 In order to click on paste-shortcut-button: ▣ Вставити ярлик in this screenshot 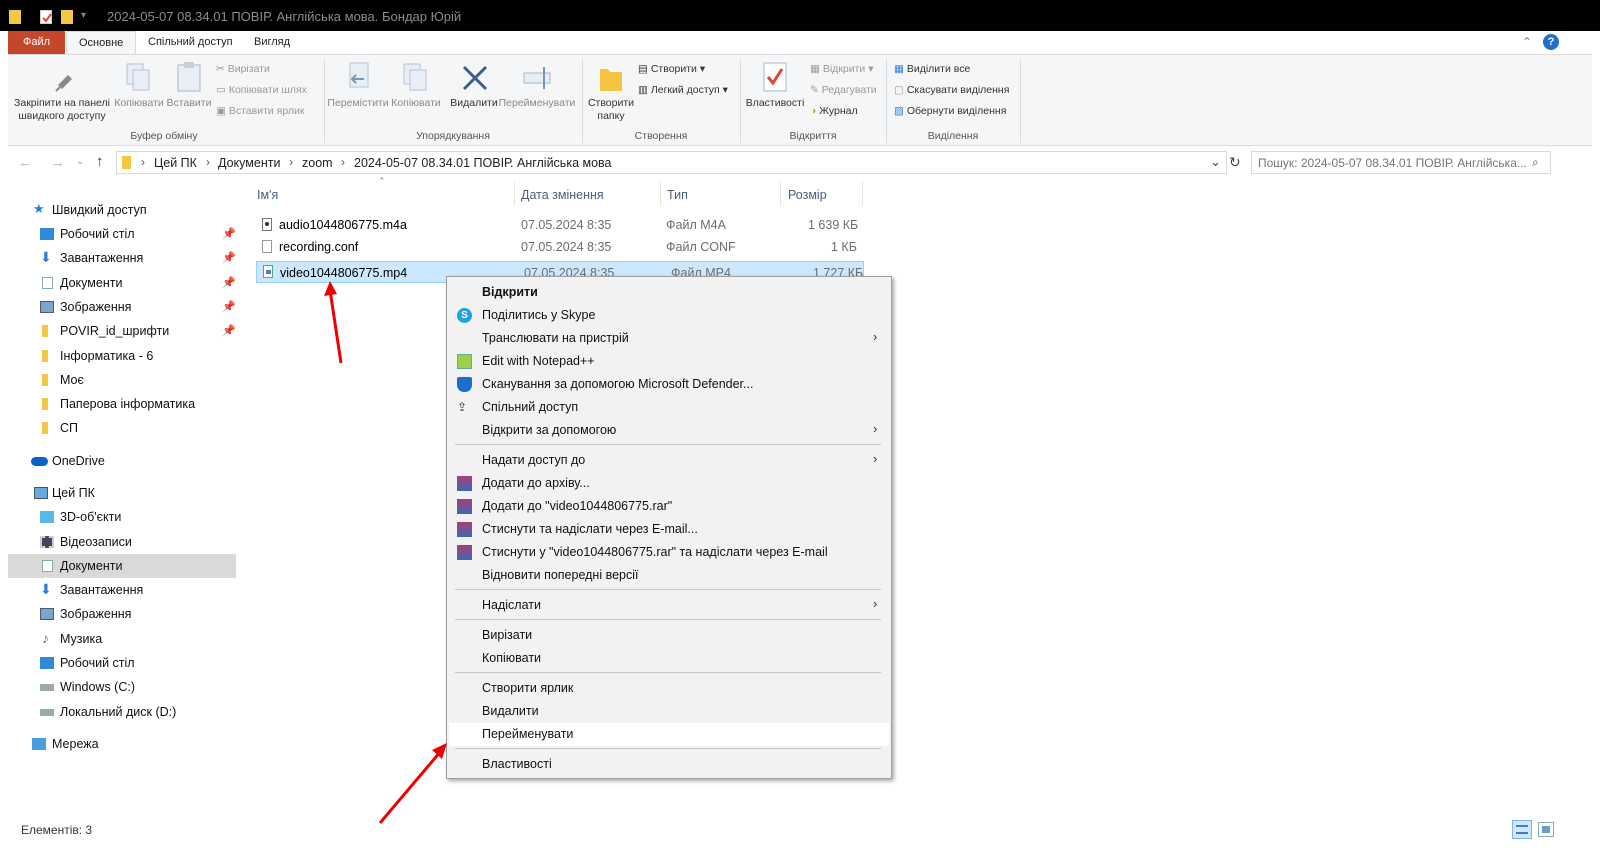, I will do `click(260, 111)`.